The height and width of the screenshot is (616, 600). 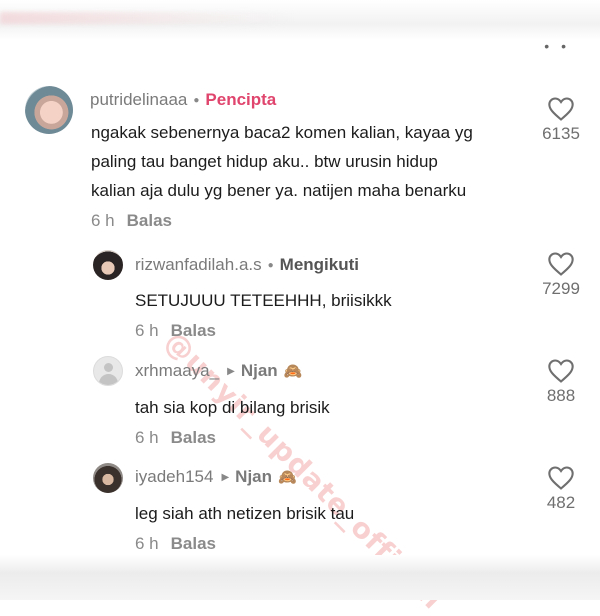 I want to click on like-button: 6135, so click(x=561, y=120).